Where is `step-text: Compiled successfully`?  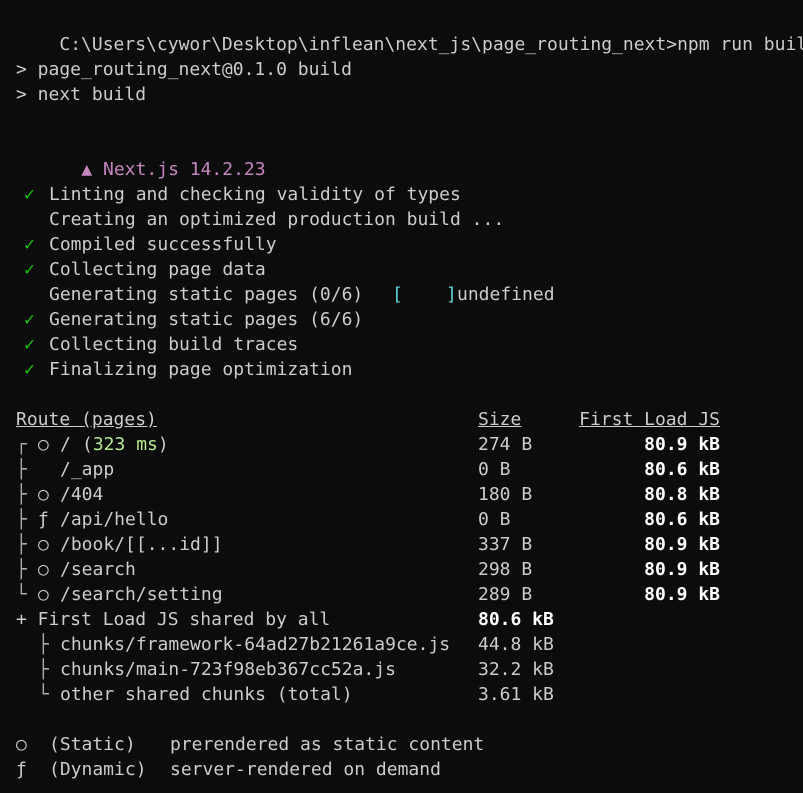
step-text: Compiled successfully is located at coordinates (163, 244).